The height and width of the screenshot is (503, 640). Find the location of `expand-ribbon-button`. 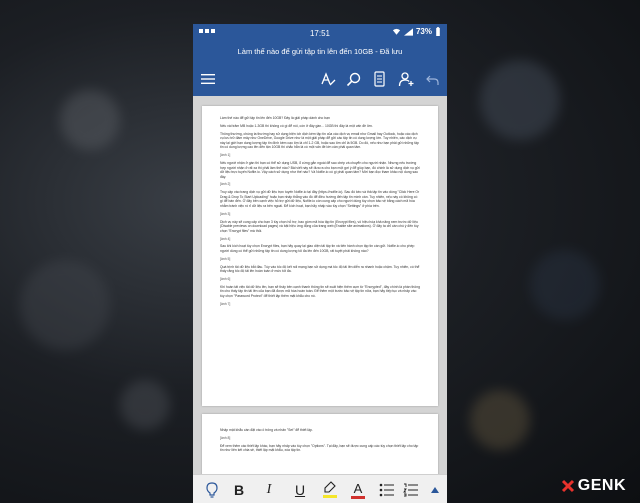

expand-ribbon-button is located at coordinates (435, 490).